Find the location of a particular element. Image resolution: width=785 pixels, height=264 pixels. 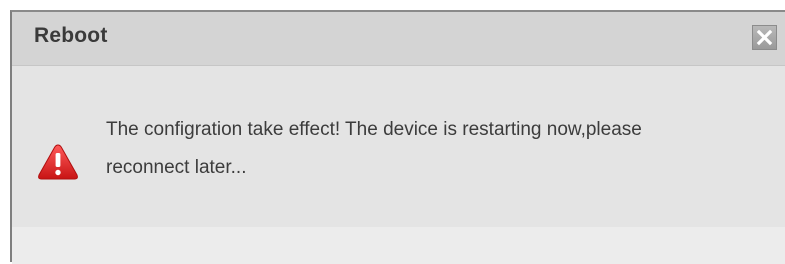

close-icon is located at coordinates (764, 37).